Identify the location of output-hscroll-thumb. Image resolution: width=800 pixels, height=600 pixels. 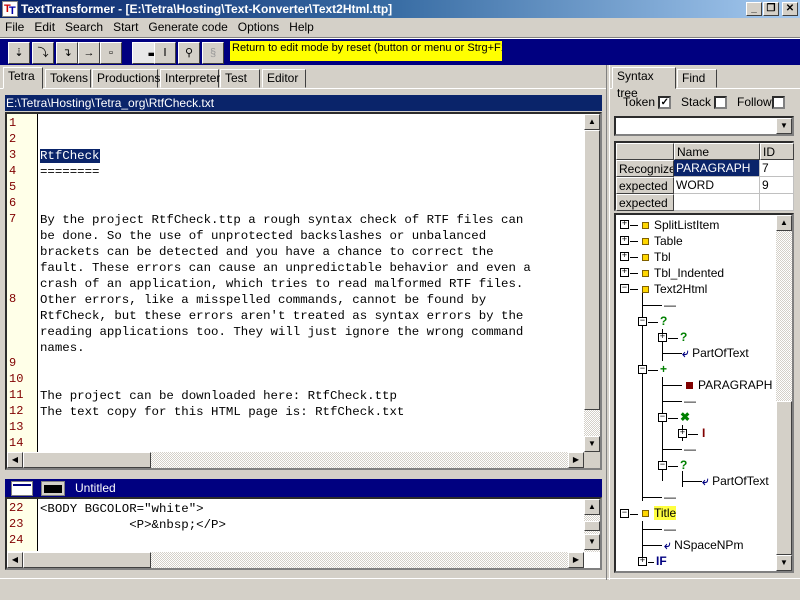
(87, 560).